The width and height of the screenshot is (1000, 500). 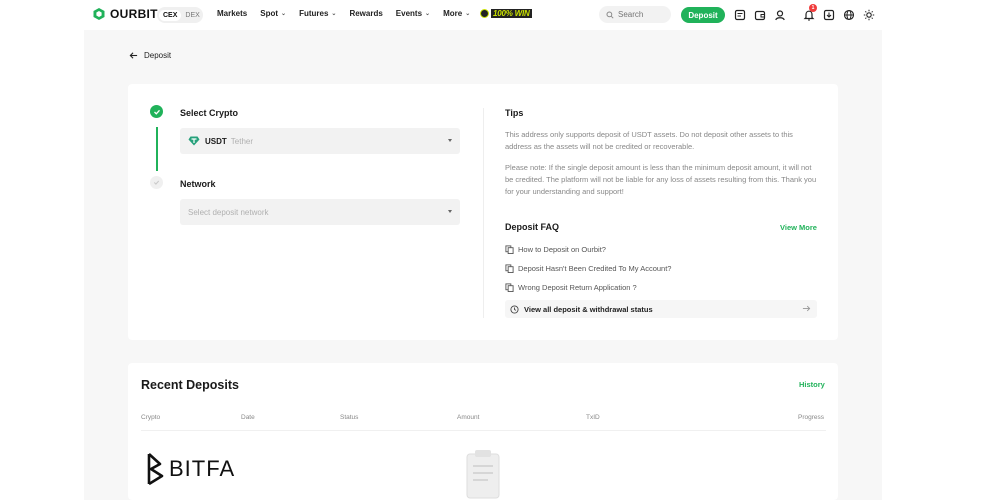 I want to click on nav-spot: Spot ⌄, so click(x=273, y=13).